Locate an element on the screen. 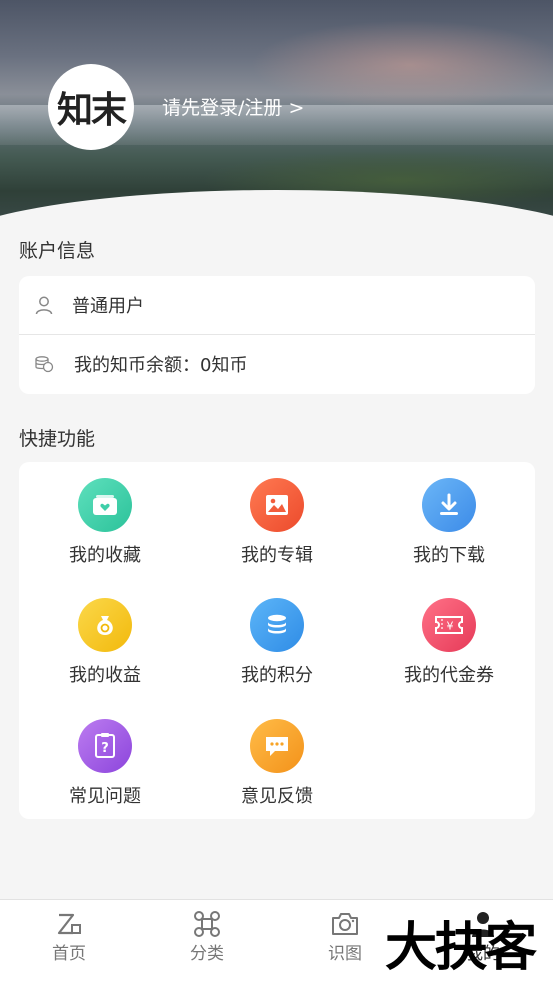 Image resolution: width=553 pixels, height=983 pixels. quick-item-favorites: 我的收藏 is located at coordinates (105, 528).